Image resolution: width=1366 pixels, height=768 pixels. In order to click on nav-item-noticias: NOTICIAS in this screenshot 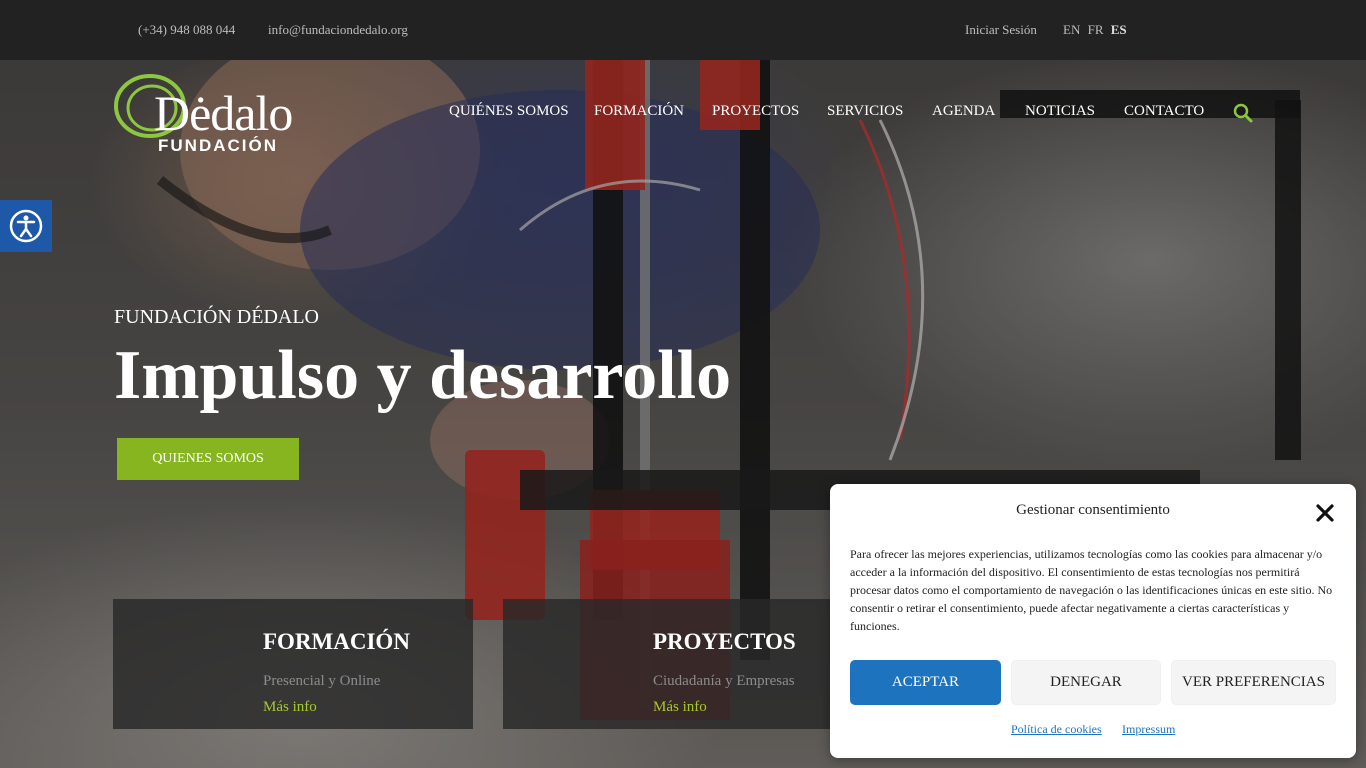, I will do `click(1060, 111)`.